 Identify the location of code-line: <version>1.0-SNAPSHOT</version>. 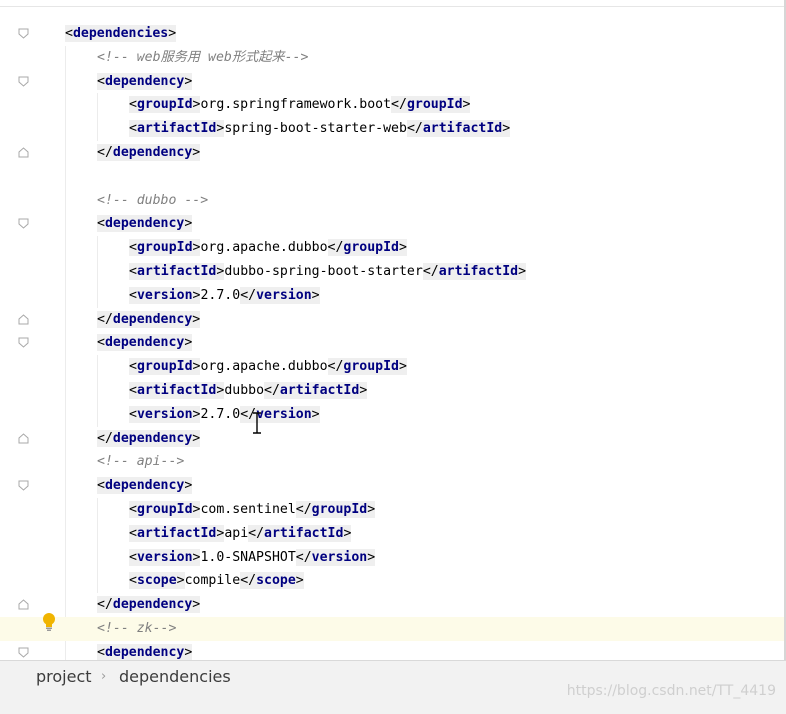
(392, 558).